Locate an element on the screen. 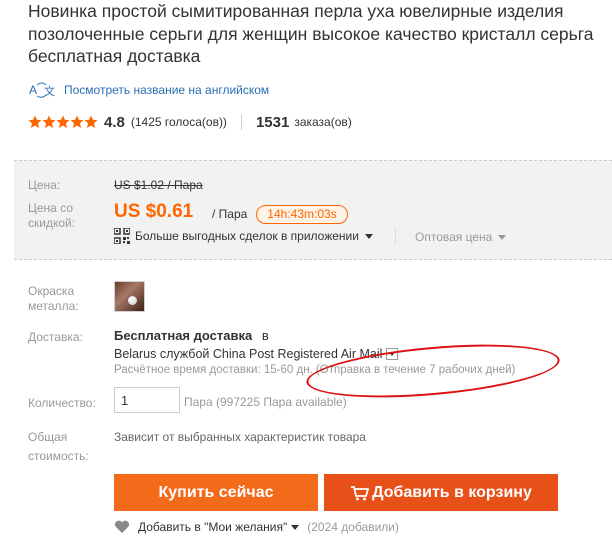 The image size is (612, 540). wishlist-row: Добавить в "Мои желания" (2024 добавили) is located at coordinates (256, 527).